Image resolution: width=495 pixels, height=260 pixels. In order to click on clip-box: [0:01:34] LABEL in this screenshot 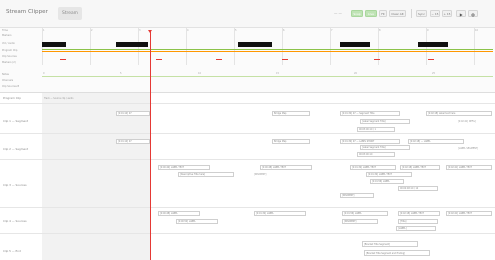, I will do `click(280, 213)`.